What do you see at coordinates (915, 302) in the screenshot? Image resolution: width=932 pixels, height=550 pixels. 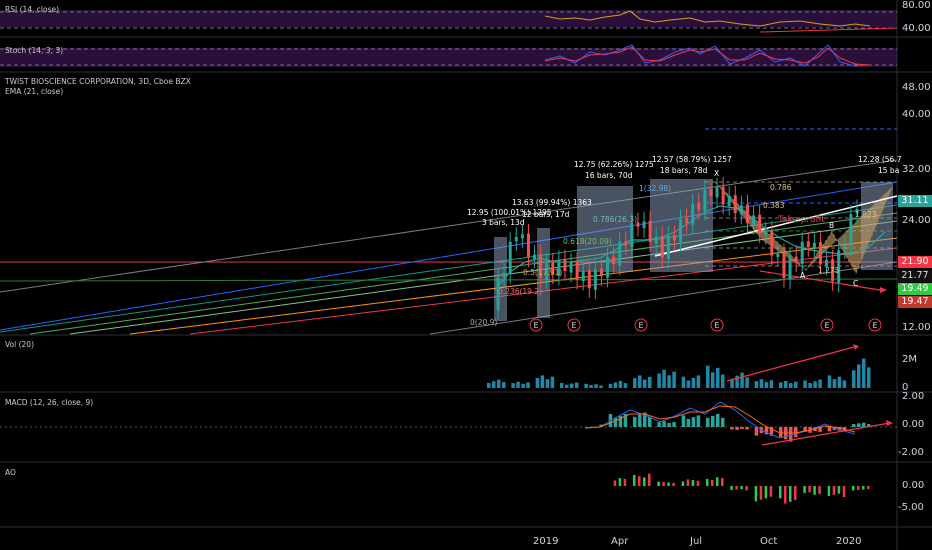 I see `price-tag-dark-red: 19.47` at bounding box center [915, 302].